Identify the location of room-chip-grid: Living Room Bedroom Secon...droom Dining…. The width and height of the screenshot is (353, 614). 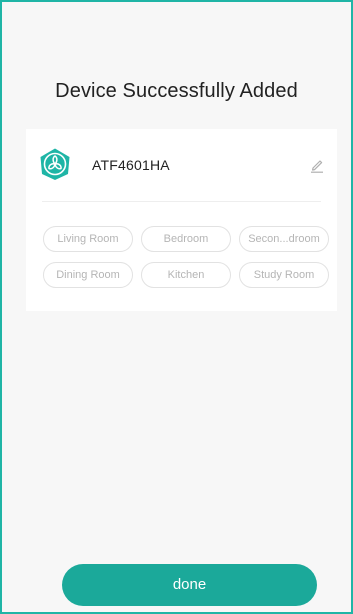
(188, 257).